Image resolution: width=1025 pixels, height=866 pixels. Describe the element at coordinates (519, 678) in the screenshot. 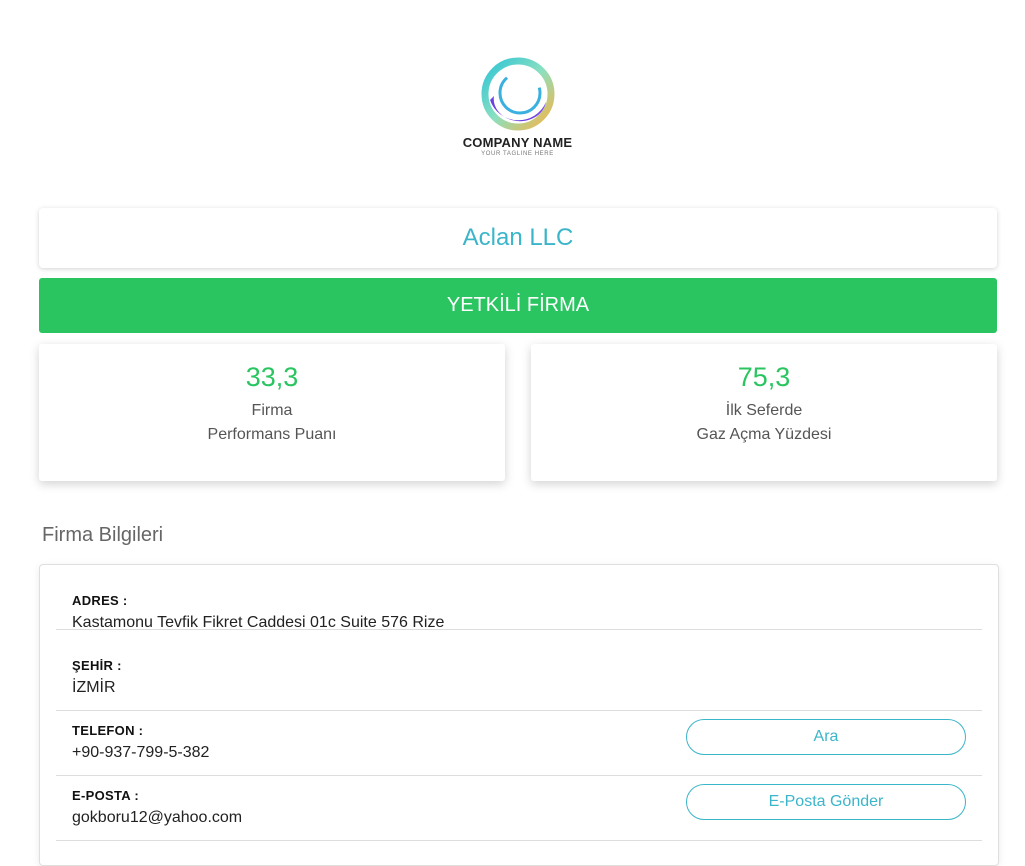

I see `city-row: ŞEHİR : İZMİR` at that location.